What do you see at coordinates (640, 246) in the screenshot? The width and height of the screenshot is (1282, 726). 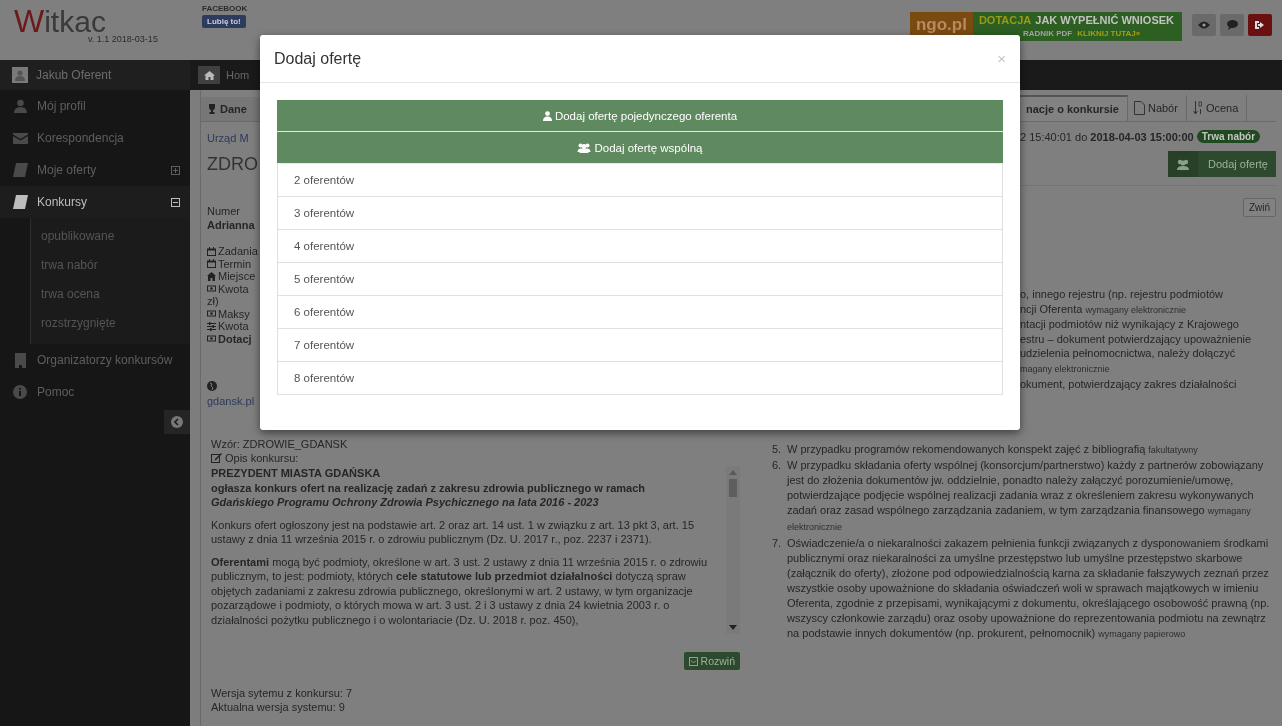 I see `partner-count-item: 4 oferentów` at bounding box center [640, 246].